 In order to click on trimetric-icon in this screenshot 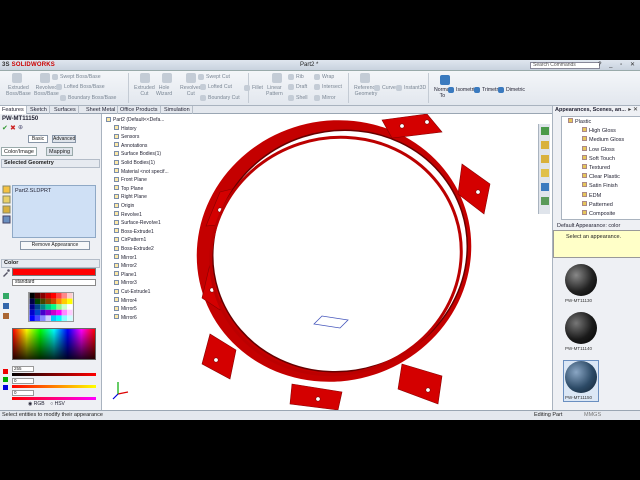, I will do `click(477, 90)`.